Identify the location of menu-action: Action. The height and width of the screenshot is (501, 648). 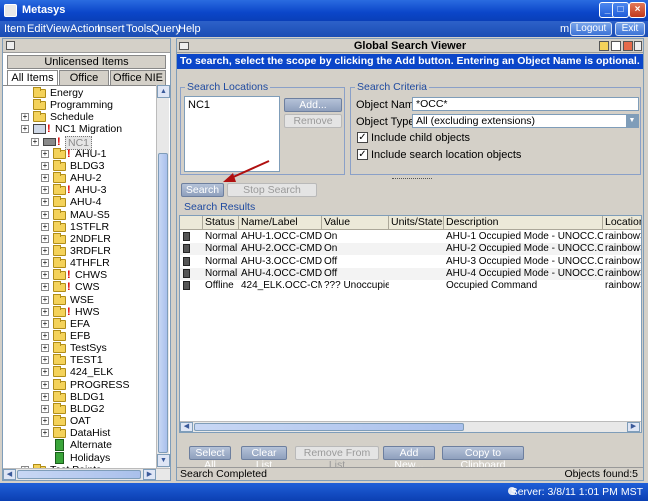
(85, 29).